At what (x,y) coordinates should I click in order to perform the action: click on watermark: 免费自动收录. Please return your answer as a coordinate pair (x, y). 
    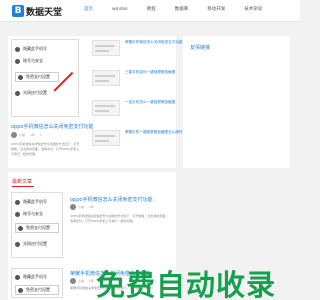
    Looking at the image, I should click on (186, 284).